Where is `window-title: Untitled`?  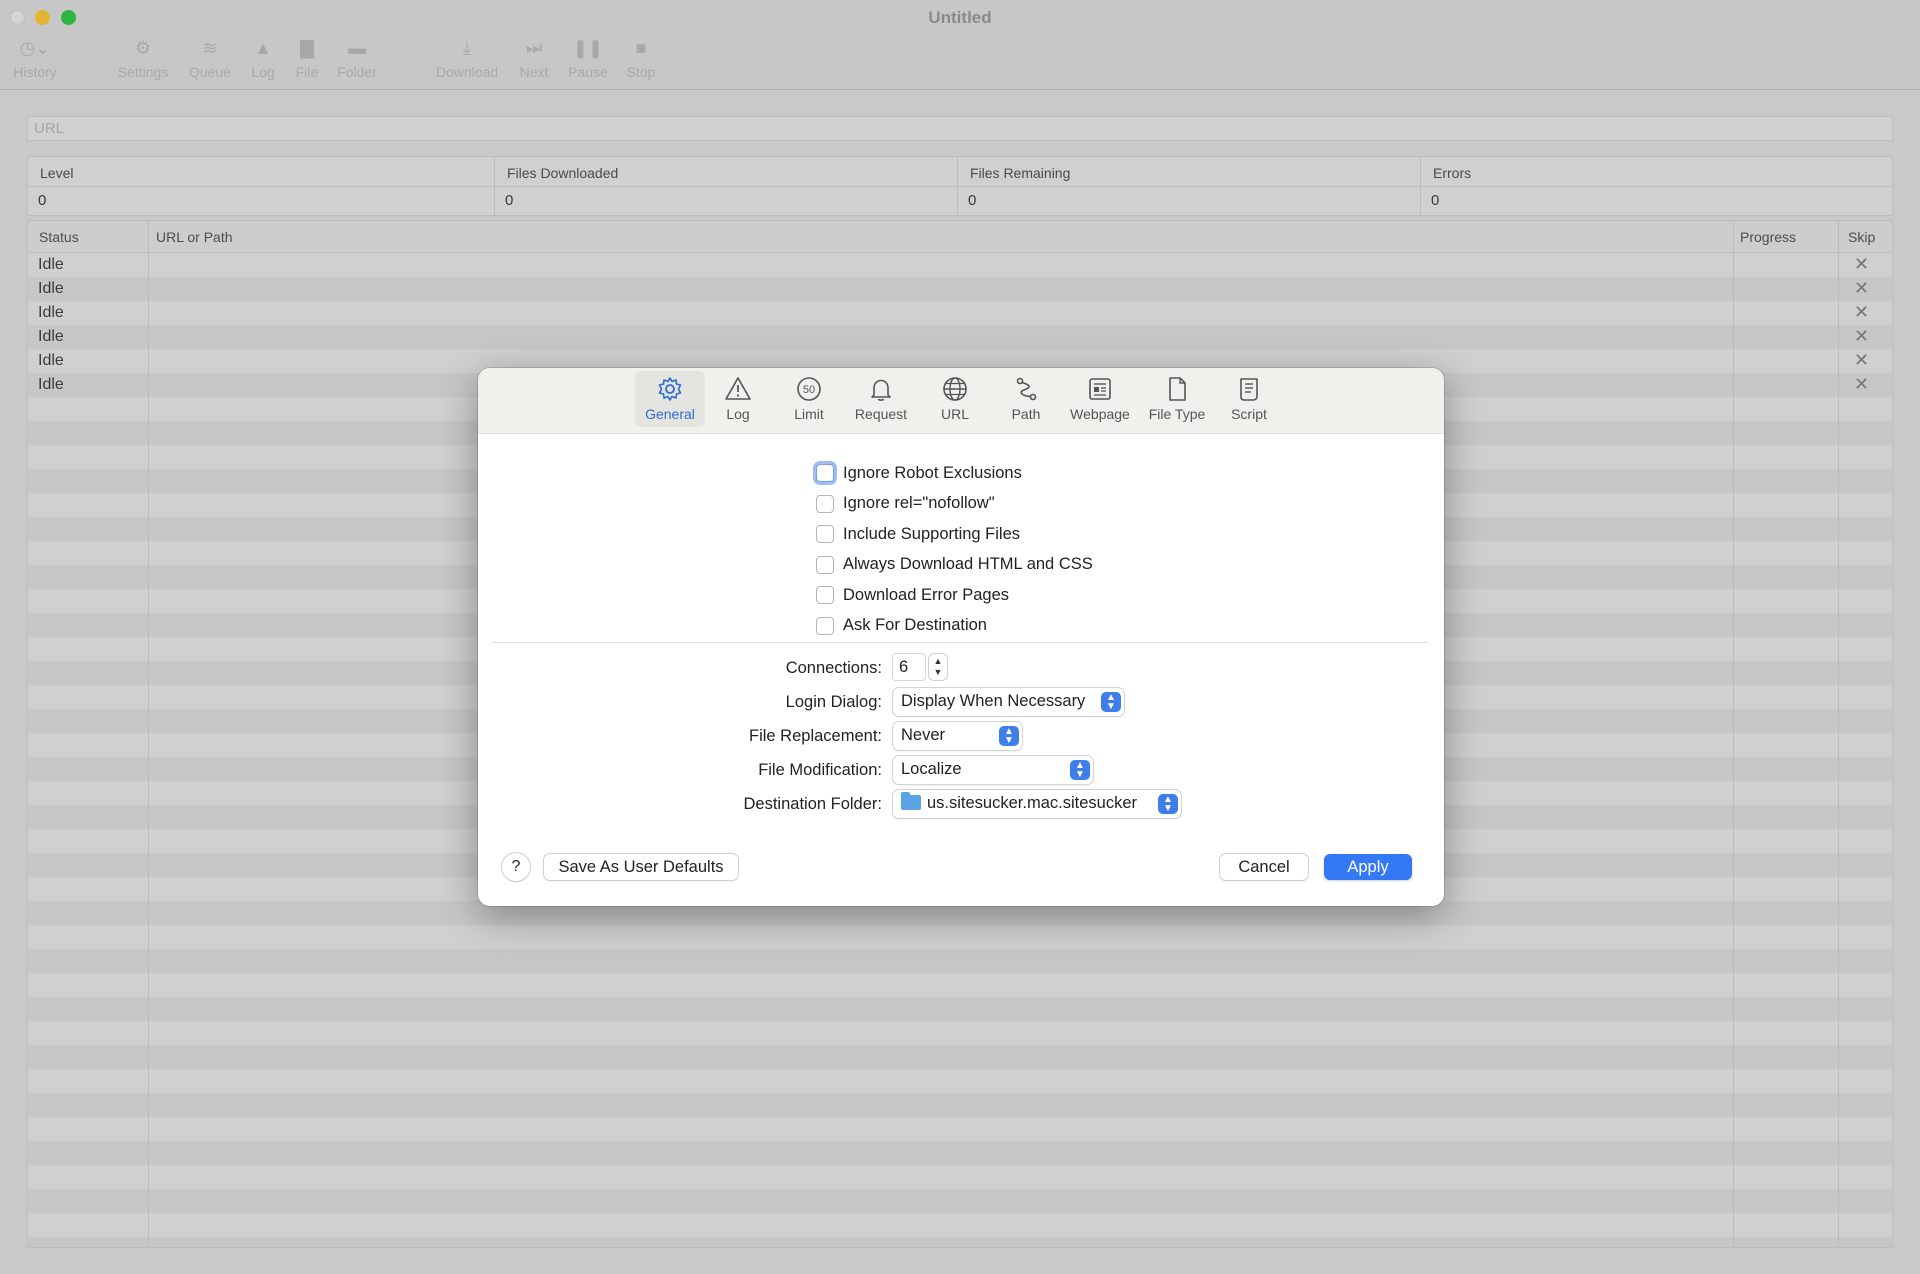 window-title: Untitled is located at coordinates (960, 17).